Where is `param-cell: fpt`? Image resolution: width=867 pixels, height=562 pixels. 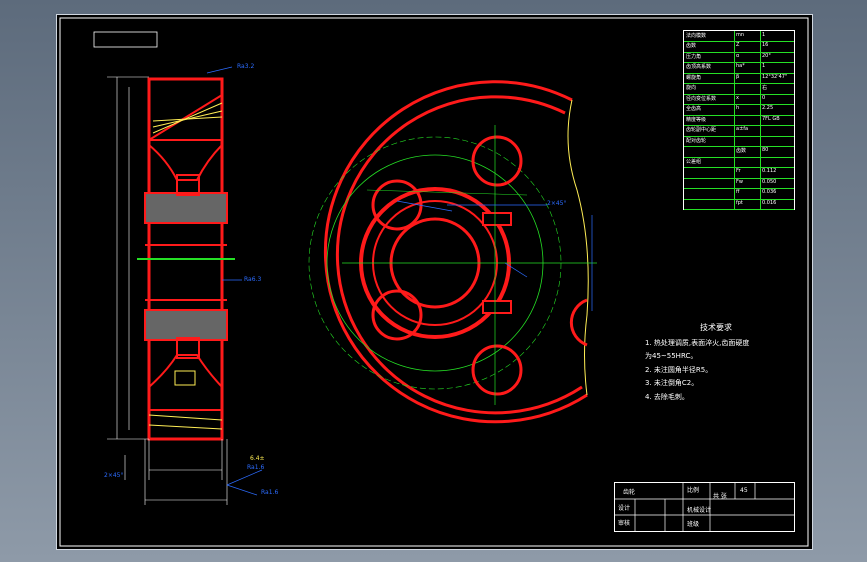 param-cell: fpt is located at coordinates (739, 202).